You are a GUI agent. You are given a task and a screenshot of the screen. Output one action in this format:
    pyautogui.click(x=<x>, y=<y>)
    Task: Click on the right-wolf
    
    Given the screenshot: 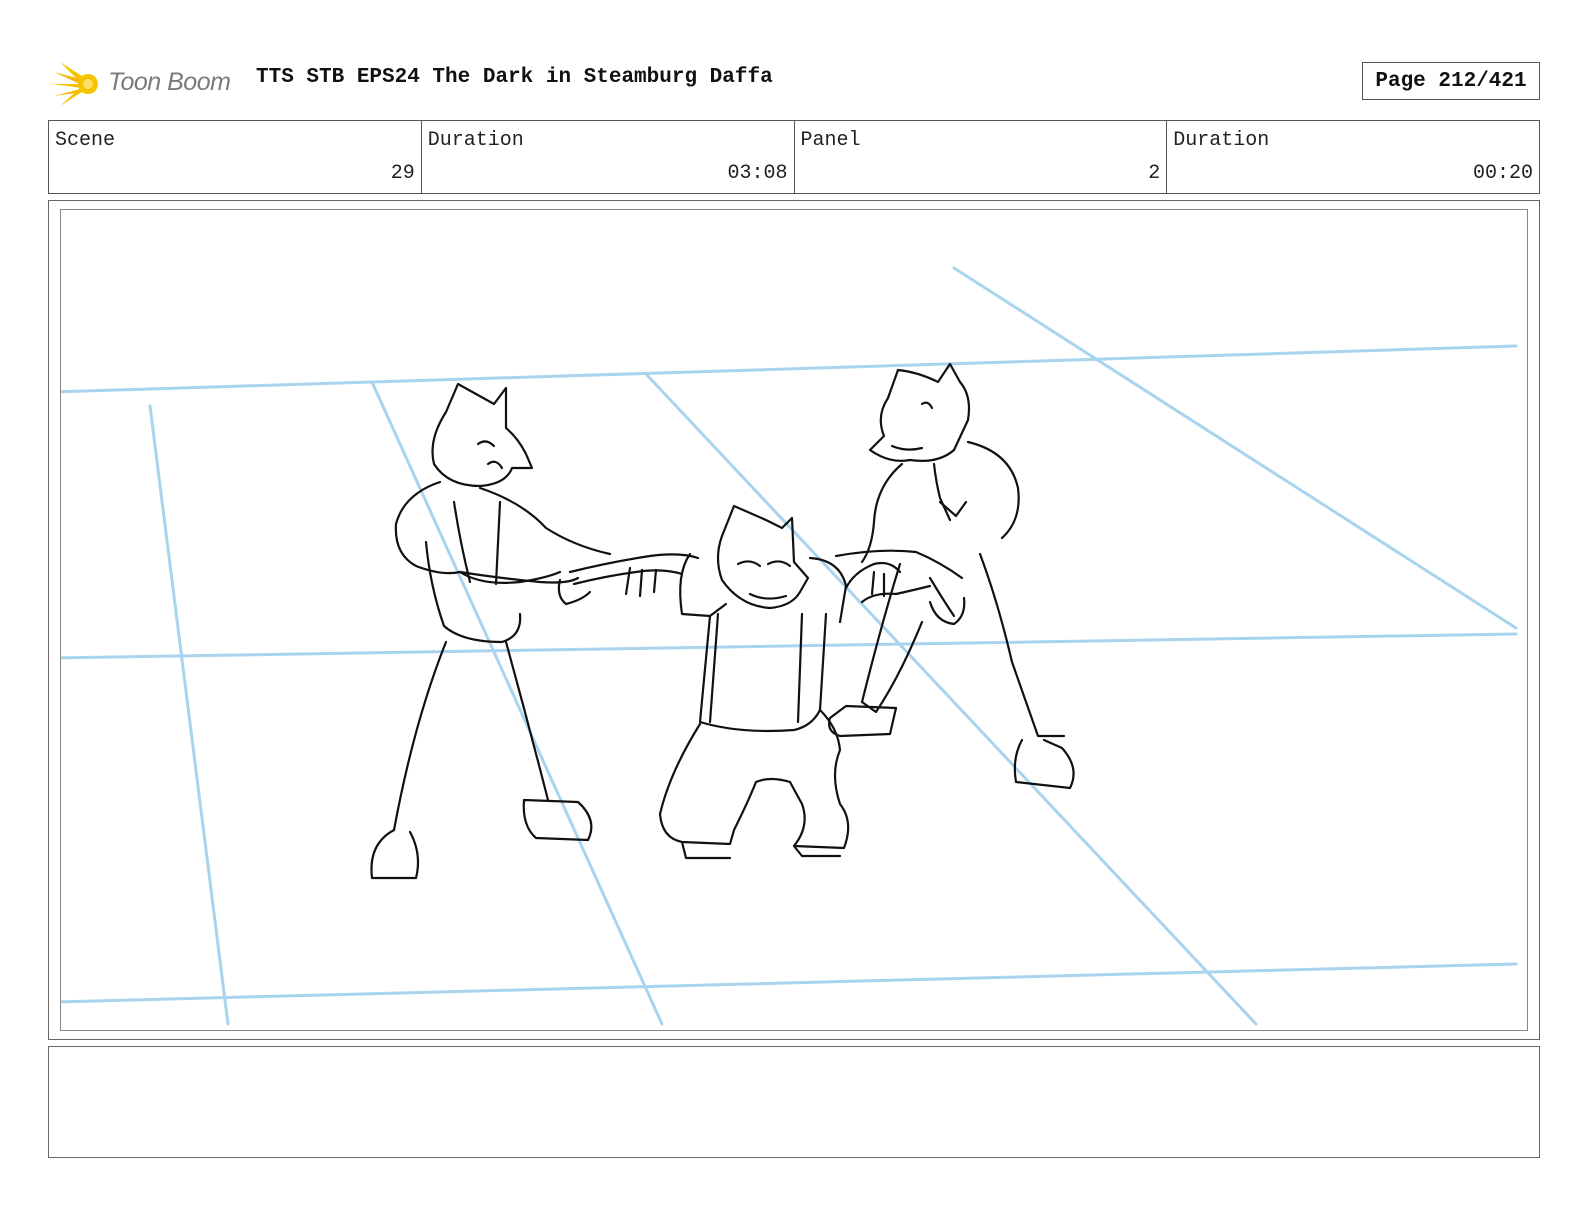 What is the action you would take?
    pyautogui.click(x=951, y=576)
    